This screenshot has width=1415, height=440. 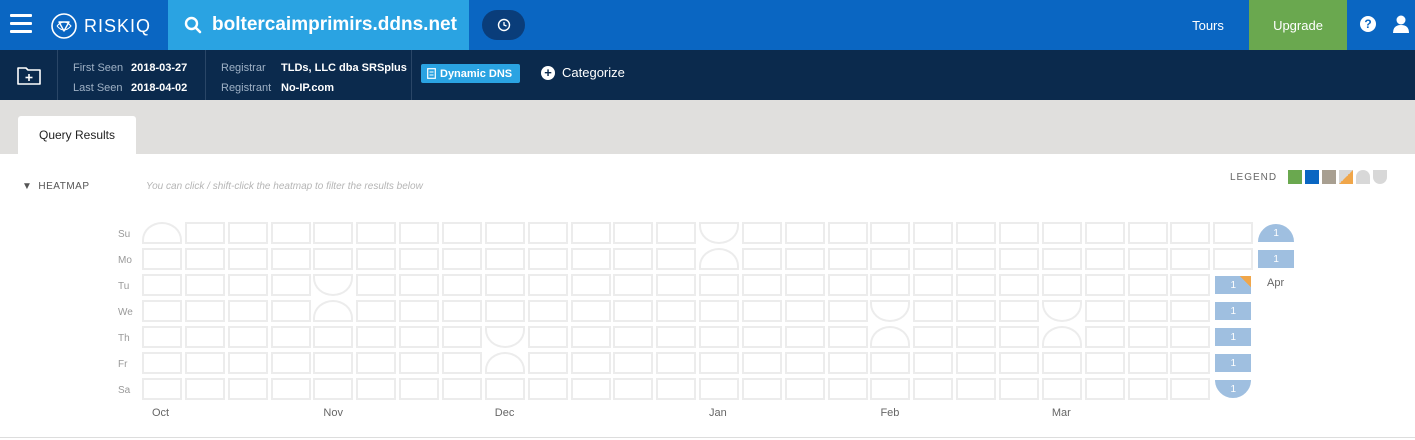 What do you see at coordinates (583, 72) in the screenshot?
I see `categorize-button: + Categorize` at bounding box center [583, 72].